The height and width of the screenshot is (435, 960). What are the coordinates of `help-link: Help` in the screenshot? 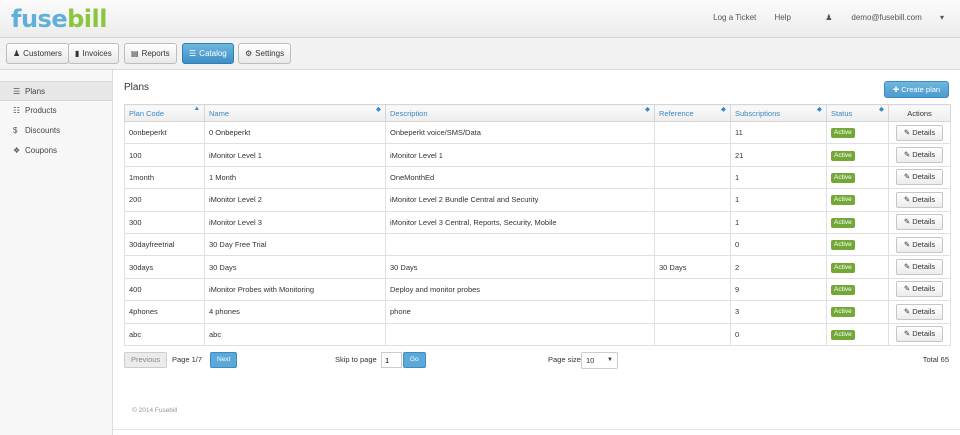 It's located at (783, 17).